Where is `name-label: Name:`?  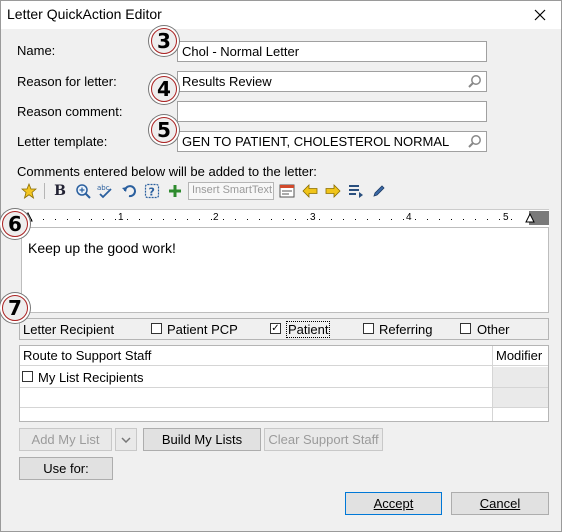 name-label: Name: is located at coordinates (36, 50).